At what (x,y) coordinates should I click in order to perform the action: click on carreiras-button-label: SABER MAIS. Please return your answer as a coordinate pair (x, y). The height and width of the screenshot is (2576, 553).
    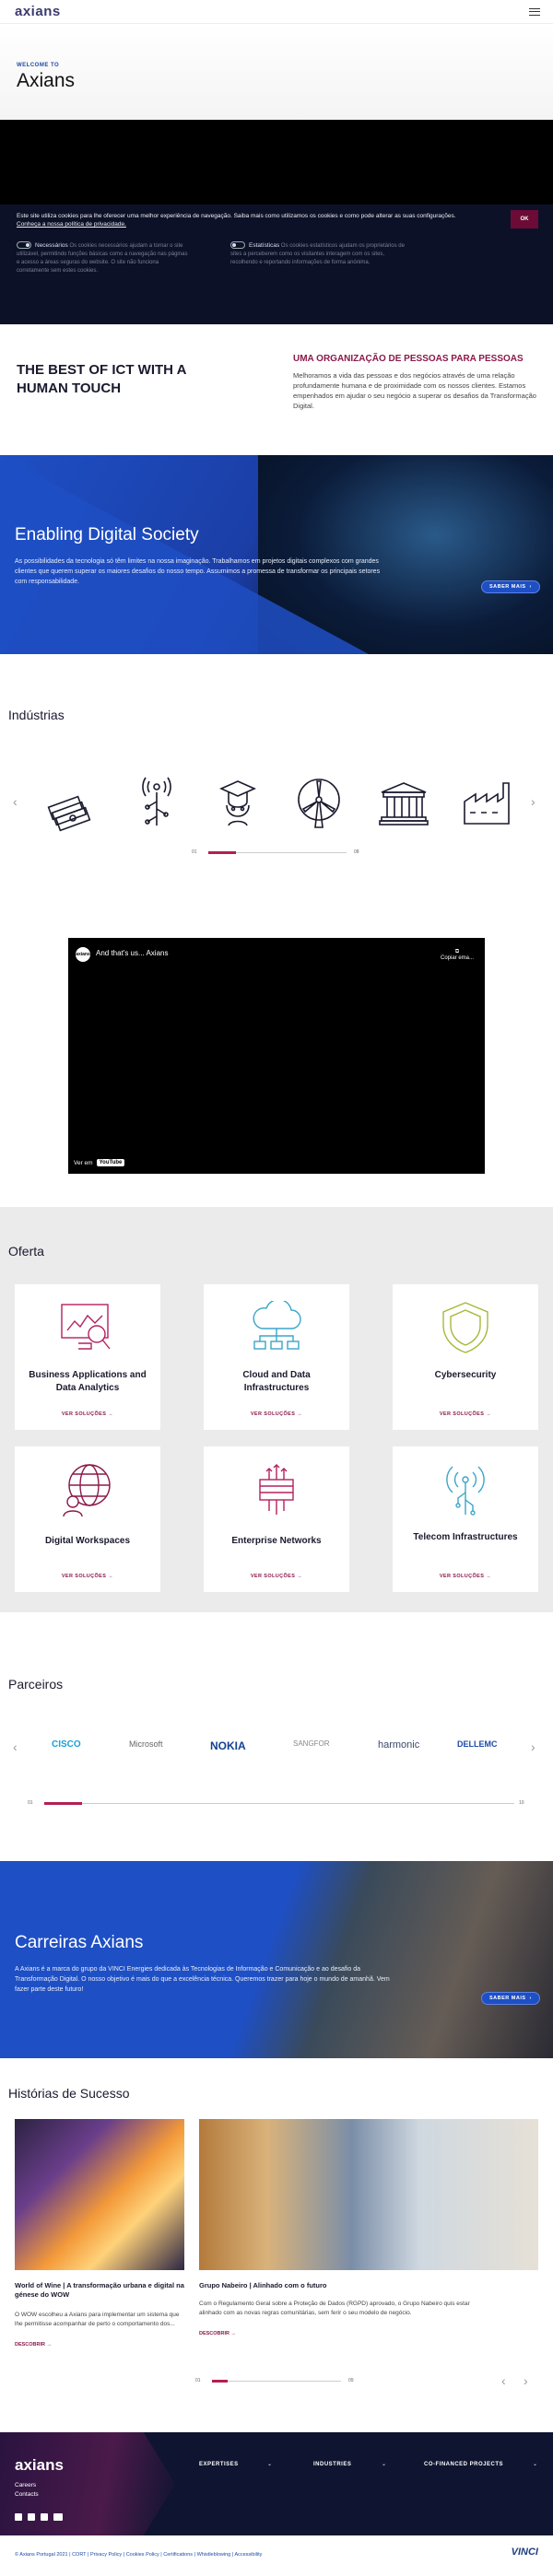
    Looking at the image, I should click on (507, 1999).